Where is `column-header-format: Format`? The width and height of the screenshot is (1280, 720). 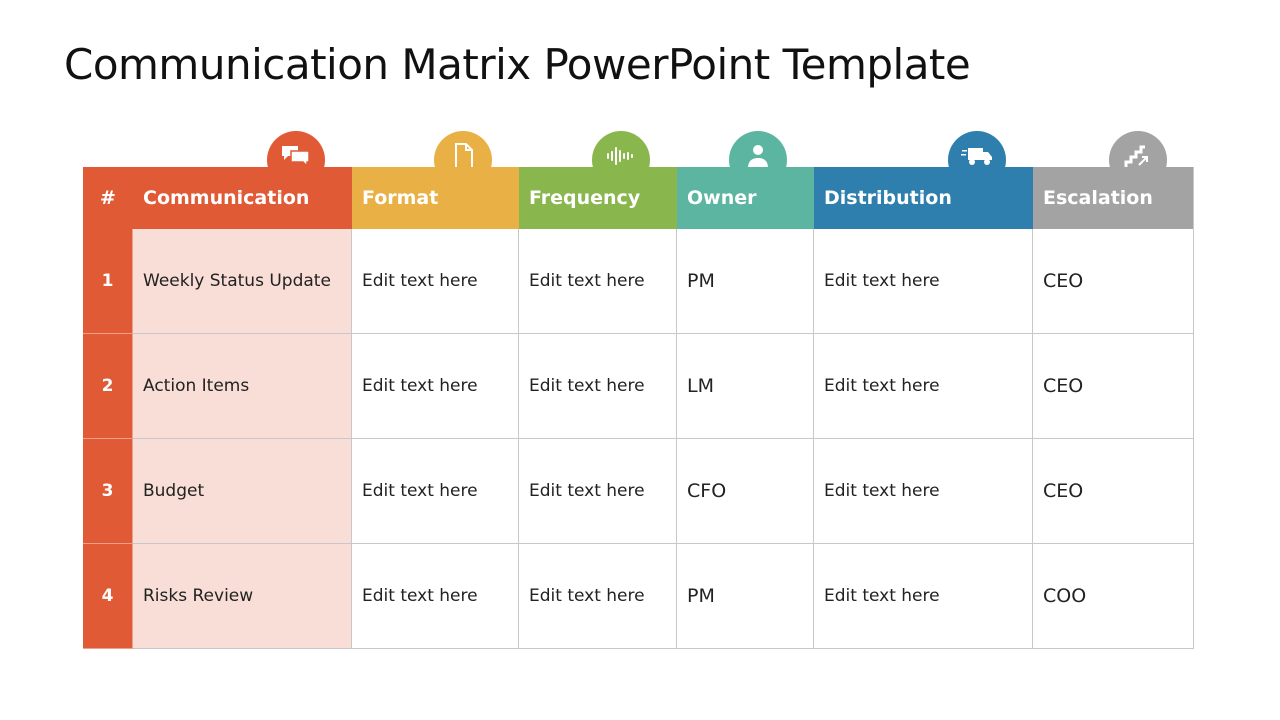
column-header-format: Format is located at coordinates (435, 198).